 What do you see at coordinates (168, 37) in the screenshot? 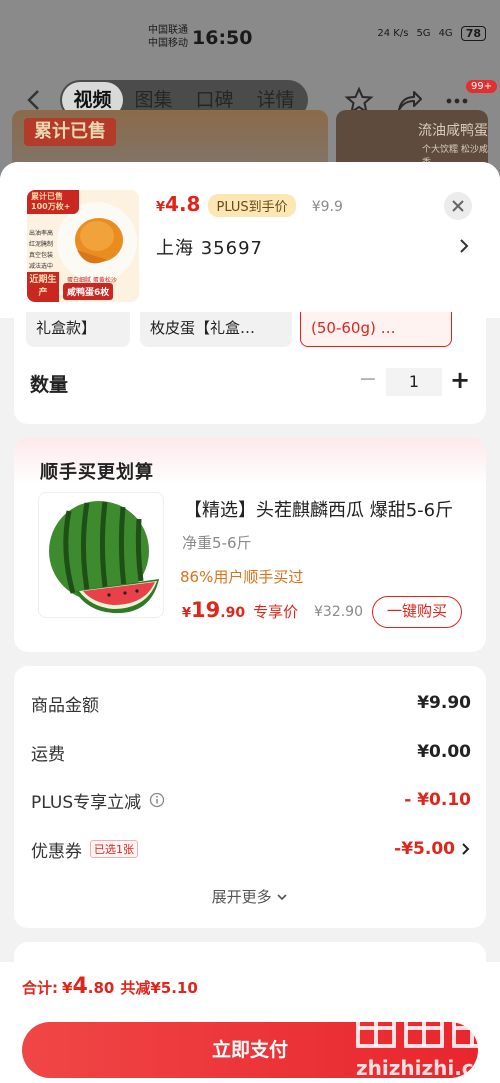
I see `carrier-names: 中国联通 中国移动` at bounding box center [168, 37].